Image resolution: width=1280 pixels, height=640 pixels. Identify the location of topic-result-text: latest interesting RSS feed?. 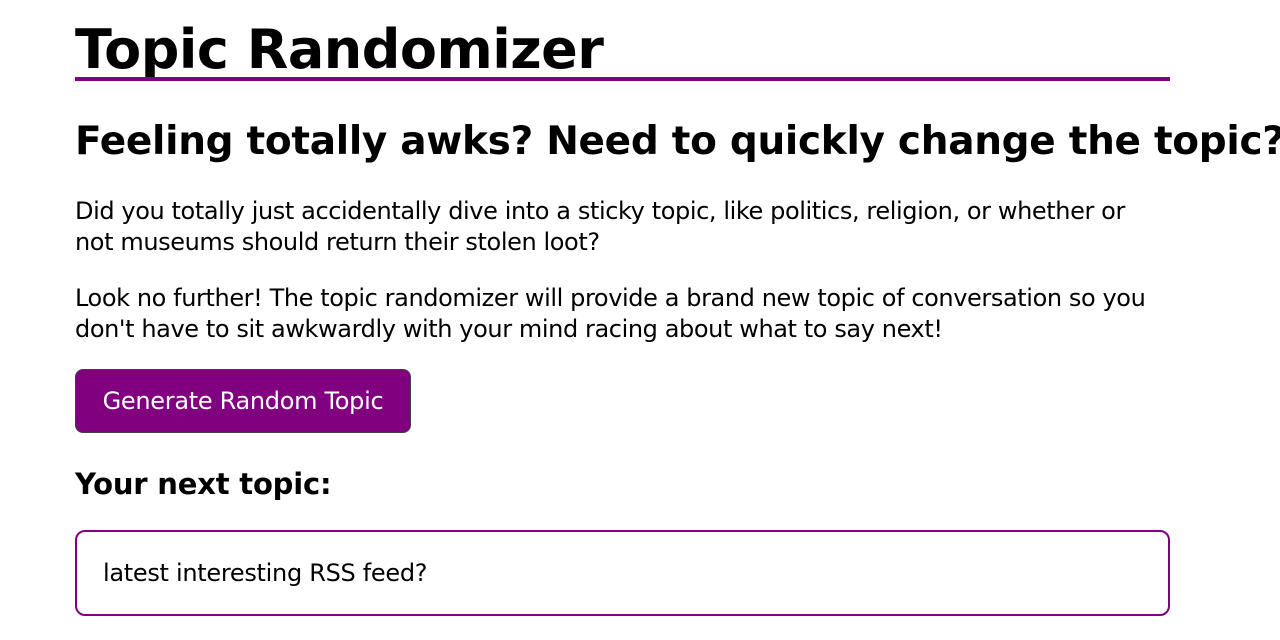
(265, 572).